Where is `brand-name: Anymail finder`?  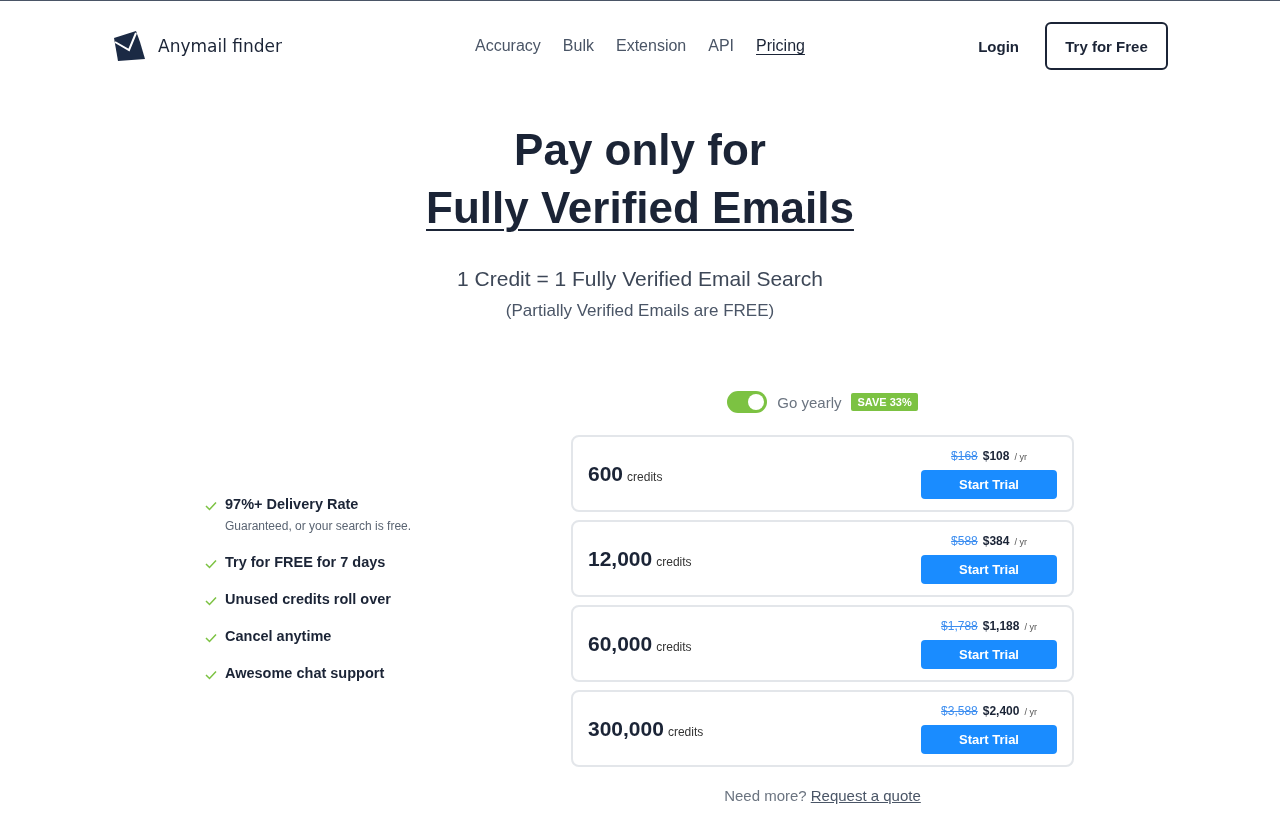
brand-name: Anymail finder is located at coordinates (220, 46).